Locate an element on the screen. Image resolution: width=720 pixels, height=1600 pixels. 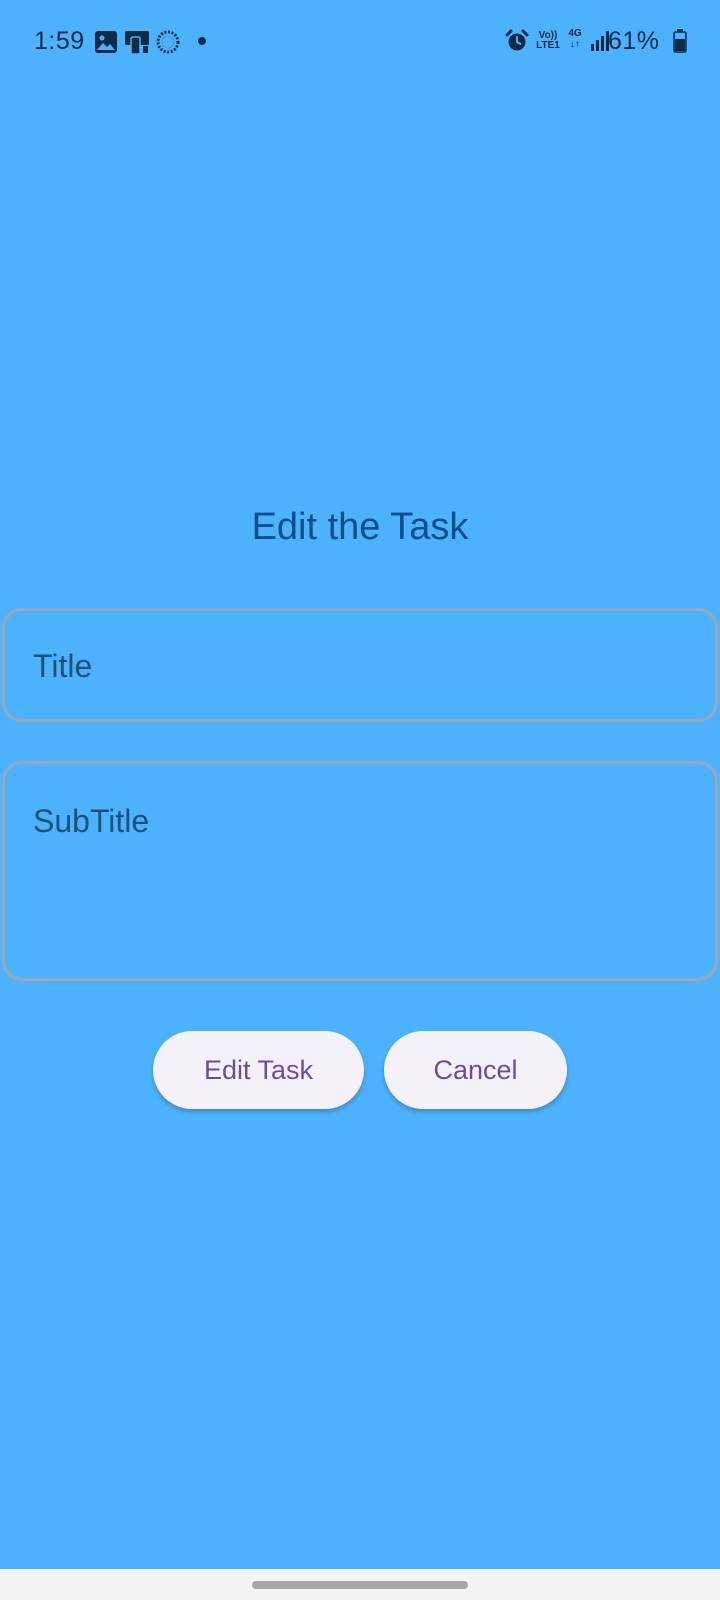
subtitle-placeholder: SubTitle is located at coordinates (91, 821).